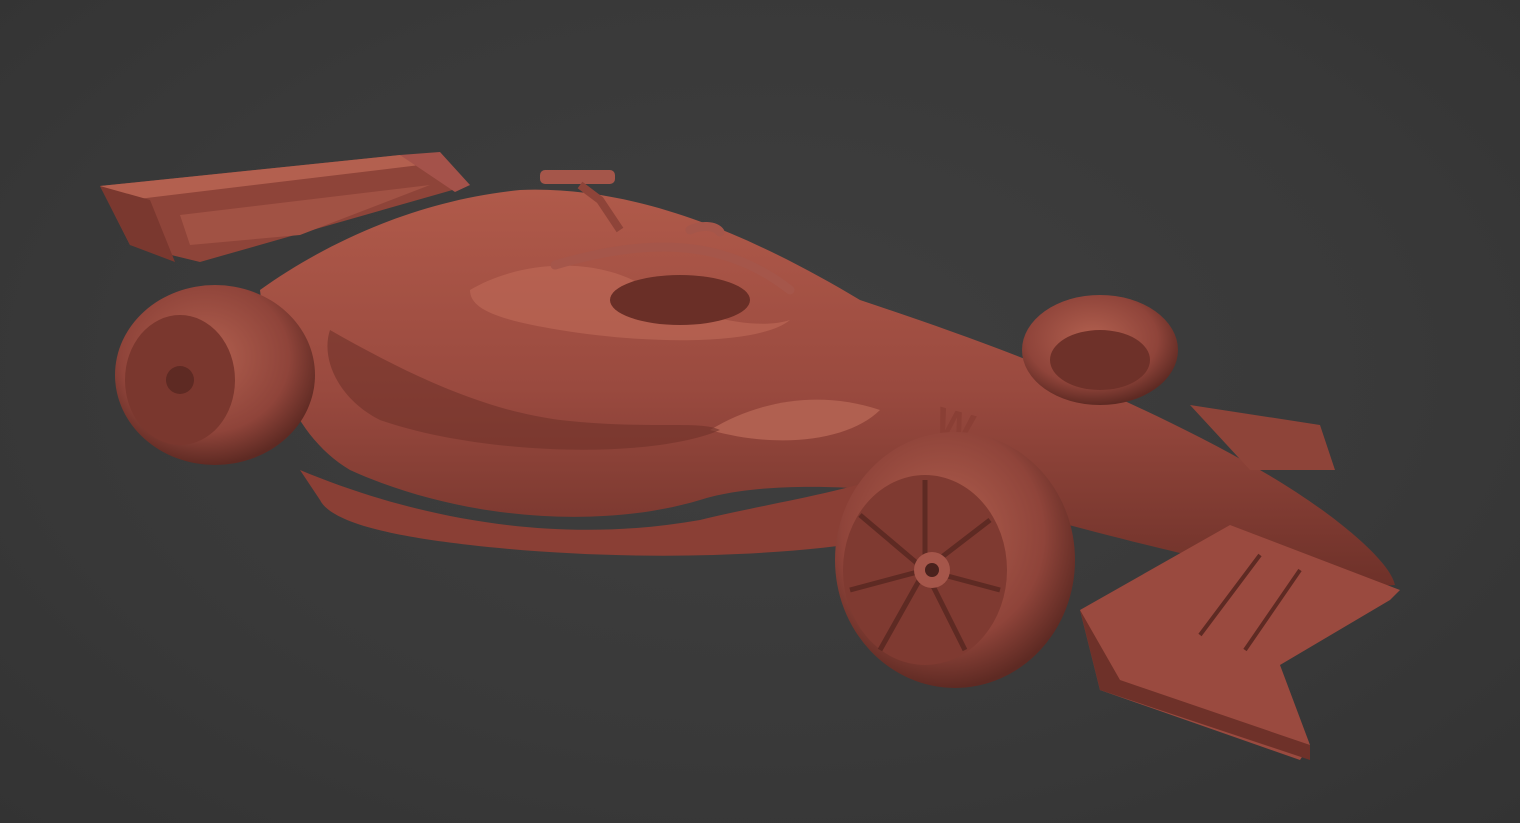  I want to click on front-left-wheel, so click(955, 560).